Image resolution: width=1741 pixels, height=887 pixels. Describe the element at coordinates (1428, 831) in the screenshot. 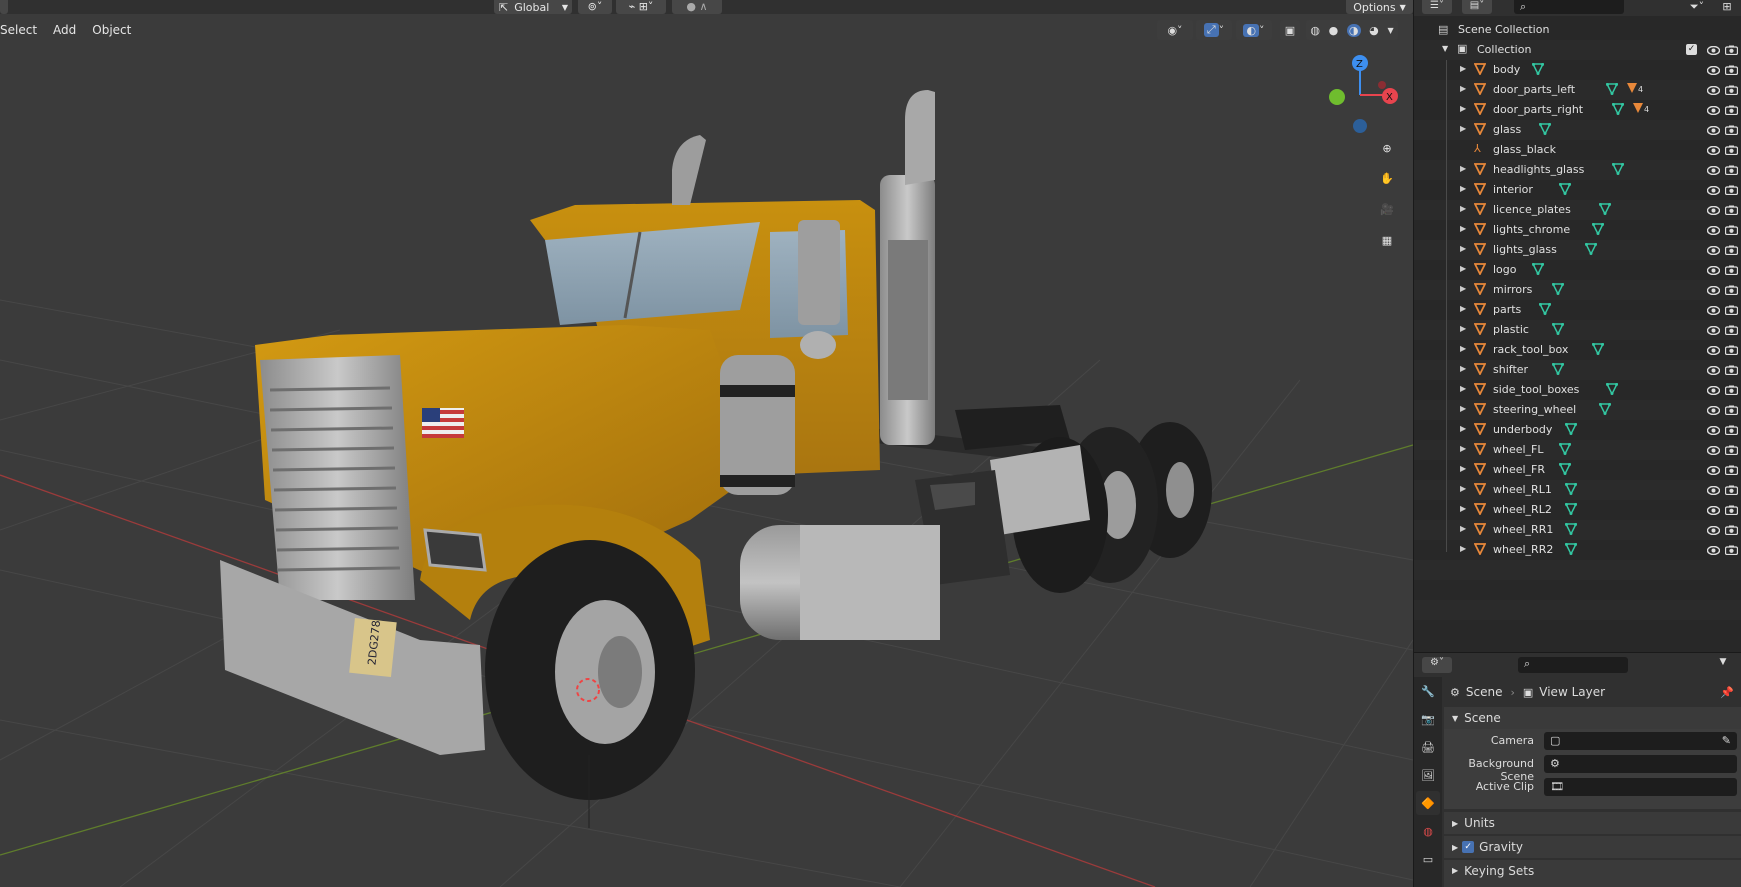

I see `world-tab-icon: ◍` at that location.